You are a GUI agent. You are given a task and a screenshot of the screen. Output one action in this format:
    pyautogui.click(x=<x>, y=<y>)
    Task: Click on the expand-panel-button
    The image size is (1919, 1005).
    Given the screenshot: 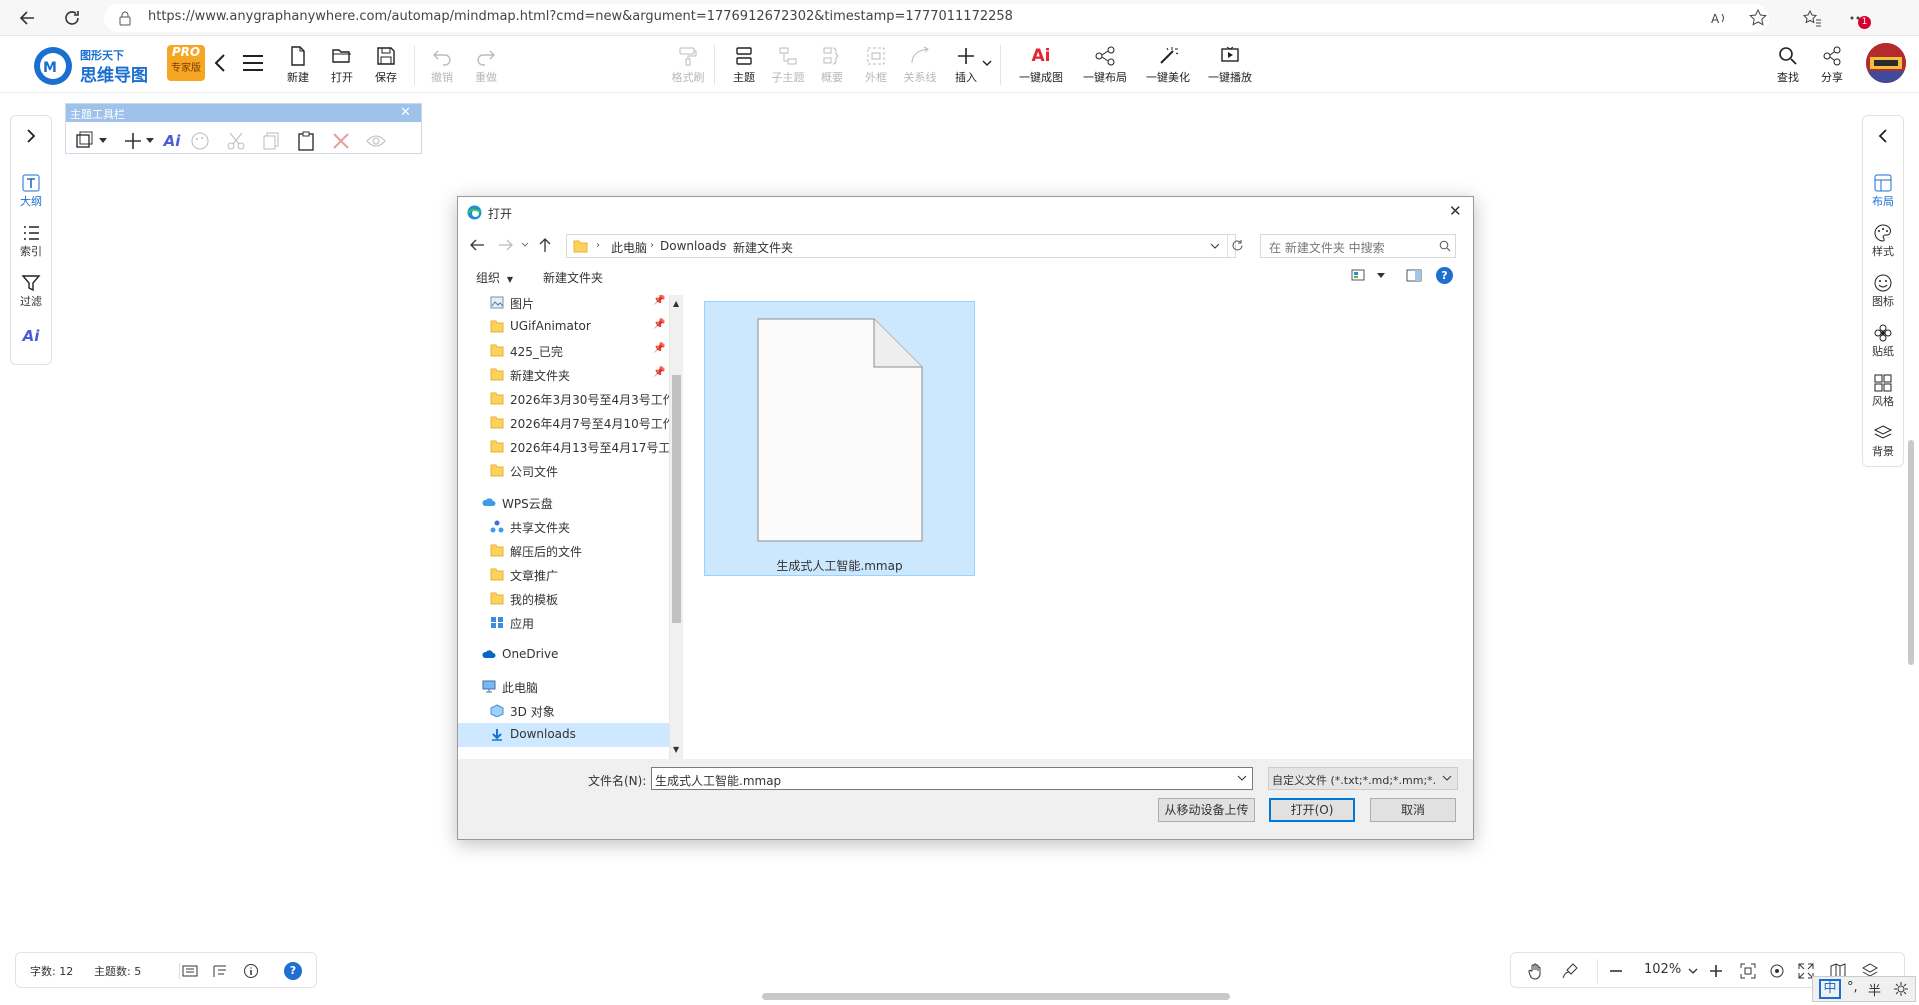 What is the action you would take?
    pyautogui.click(x=31, y=136)
    